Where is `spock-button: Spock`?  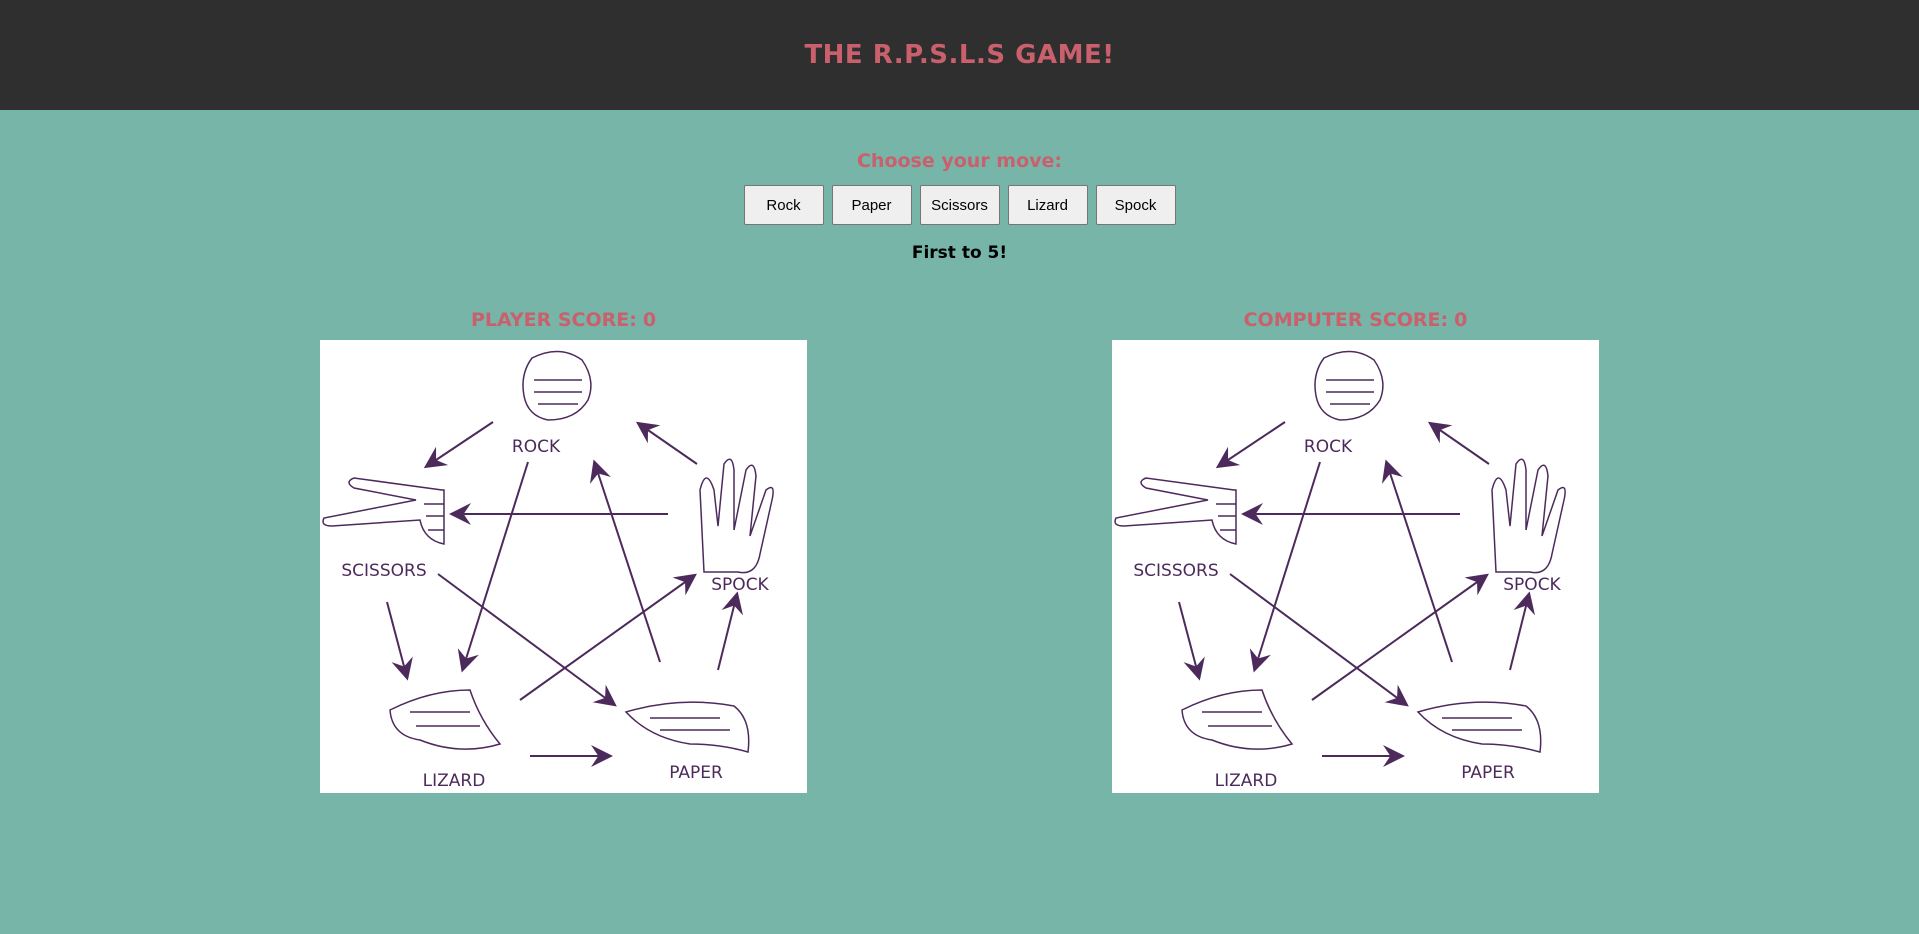 spock-button: Spock is located at coordinates (1135, 205).